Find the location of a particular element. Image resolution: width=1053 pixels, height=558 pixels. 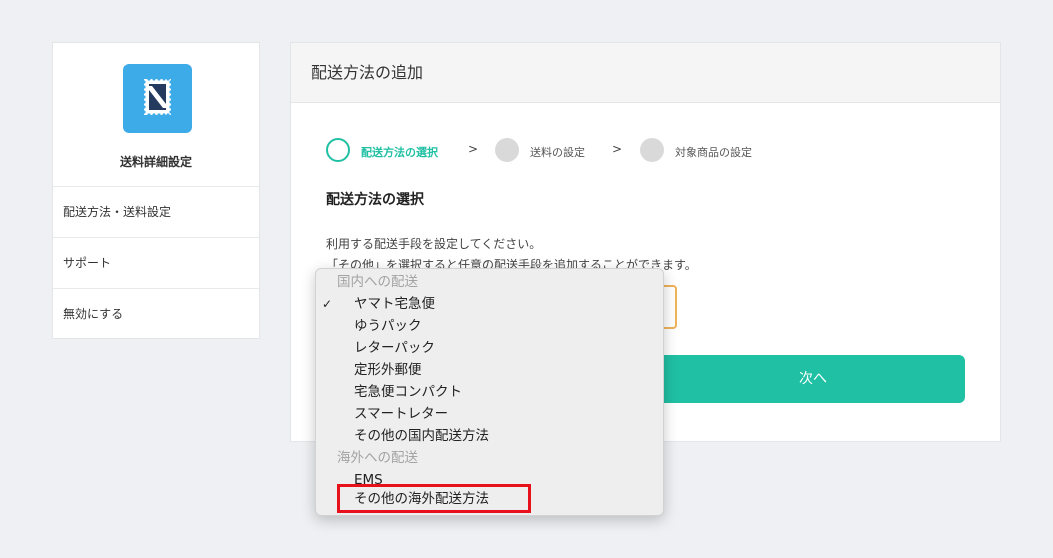

option-compact: 宅急便コンパクト is located at coordinates (489, 392).